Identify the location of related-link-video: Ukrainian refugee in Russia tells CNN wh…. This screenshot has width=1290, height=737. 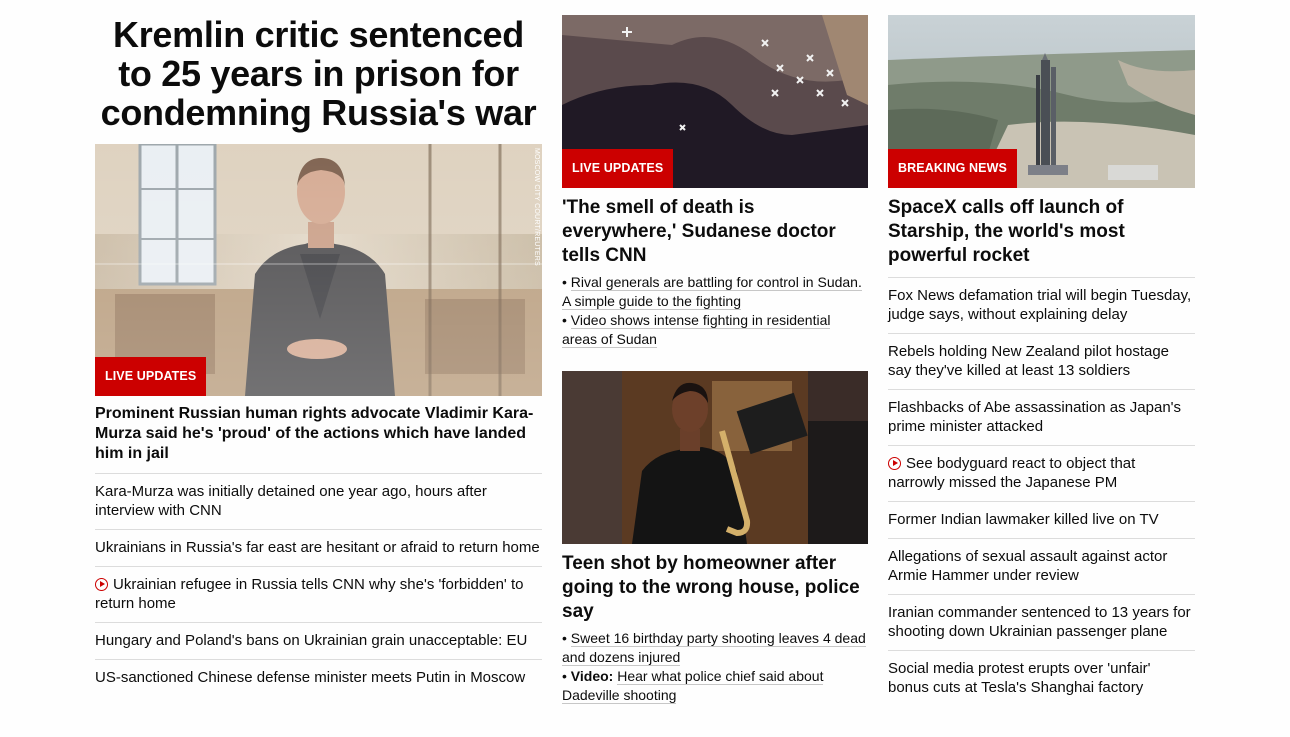
(318, 594).